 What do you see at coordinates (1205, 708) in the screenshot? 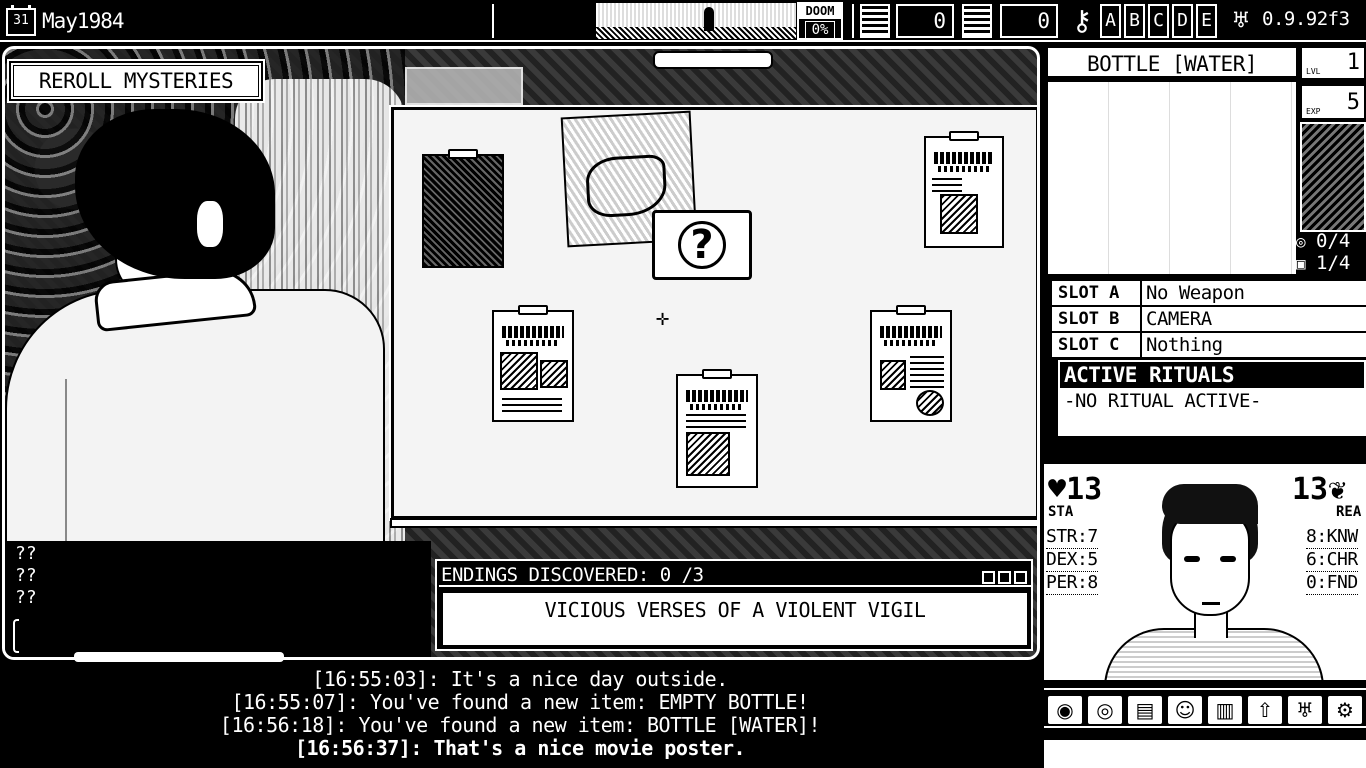
I see `menu-toolbar: ◉ ◎ ▤ ☺ ▥ ⇧ ♅ ⚙` at bounding box center [1205, 708].